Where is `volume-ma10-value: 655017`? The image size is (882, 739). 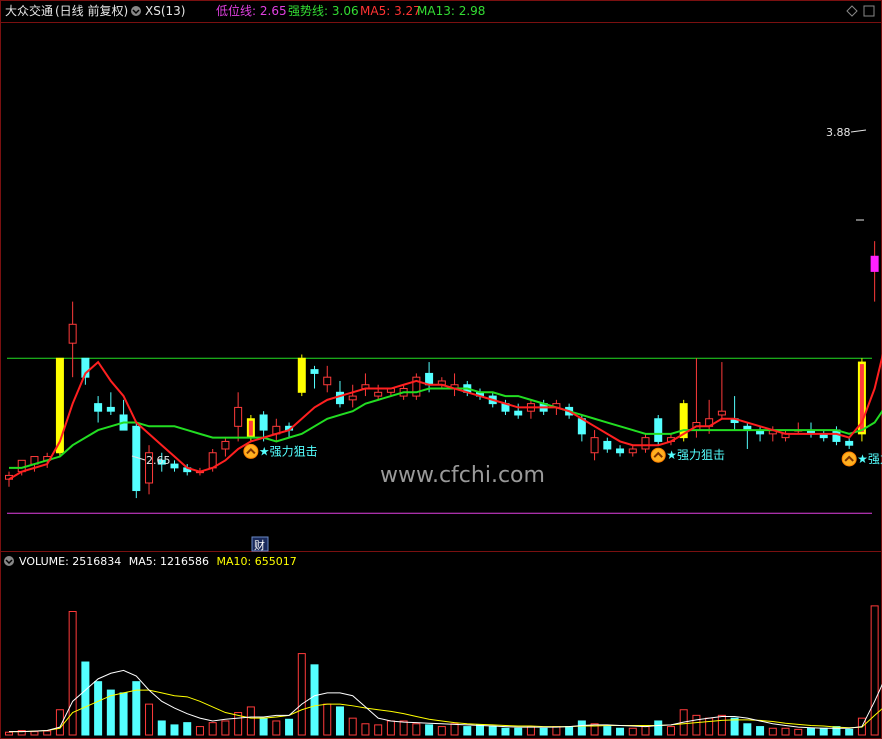
volume-ma10-value: 655017 is located at coordinates (276, 561).